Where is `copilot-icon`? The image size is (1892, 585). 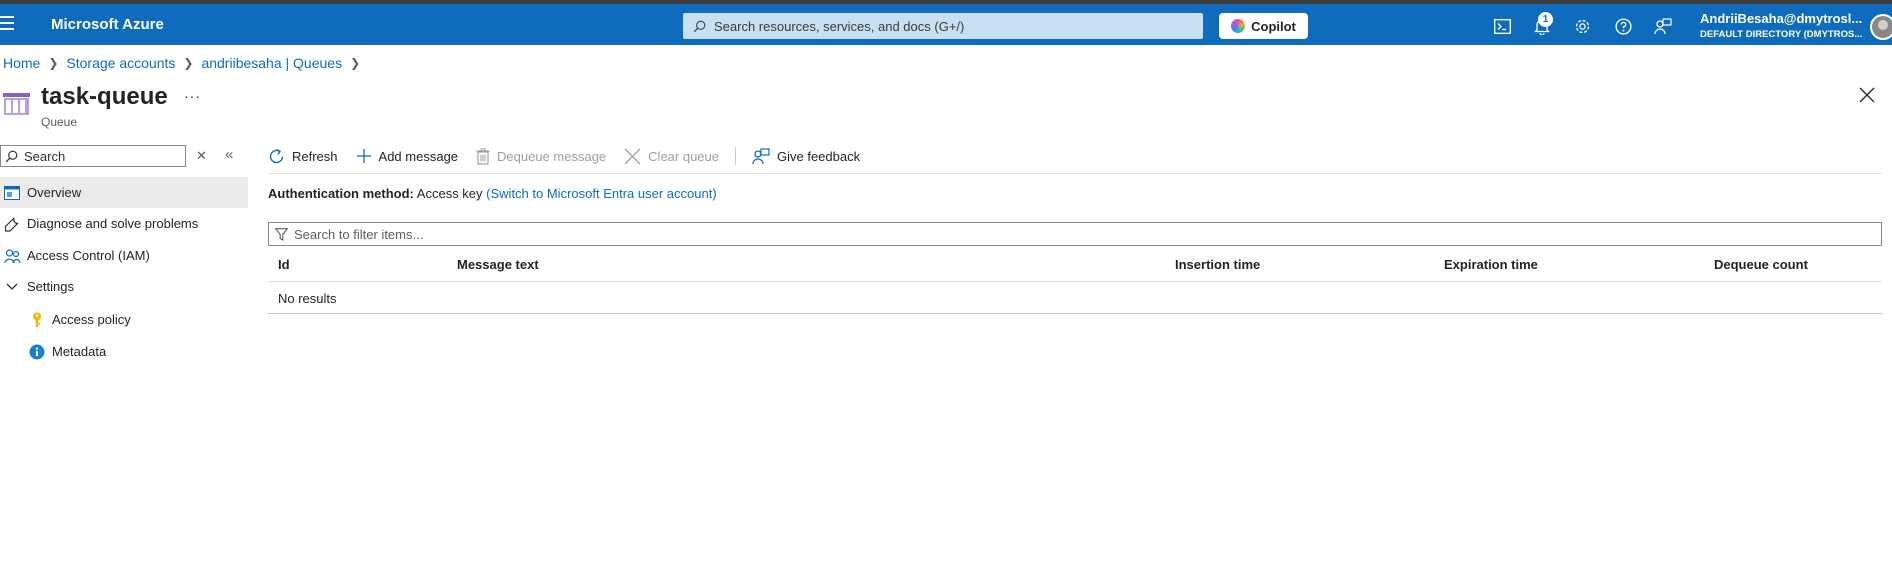 copilot-icon is located at coordinates (1238, 26).